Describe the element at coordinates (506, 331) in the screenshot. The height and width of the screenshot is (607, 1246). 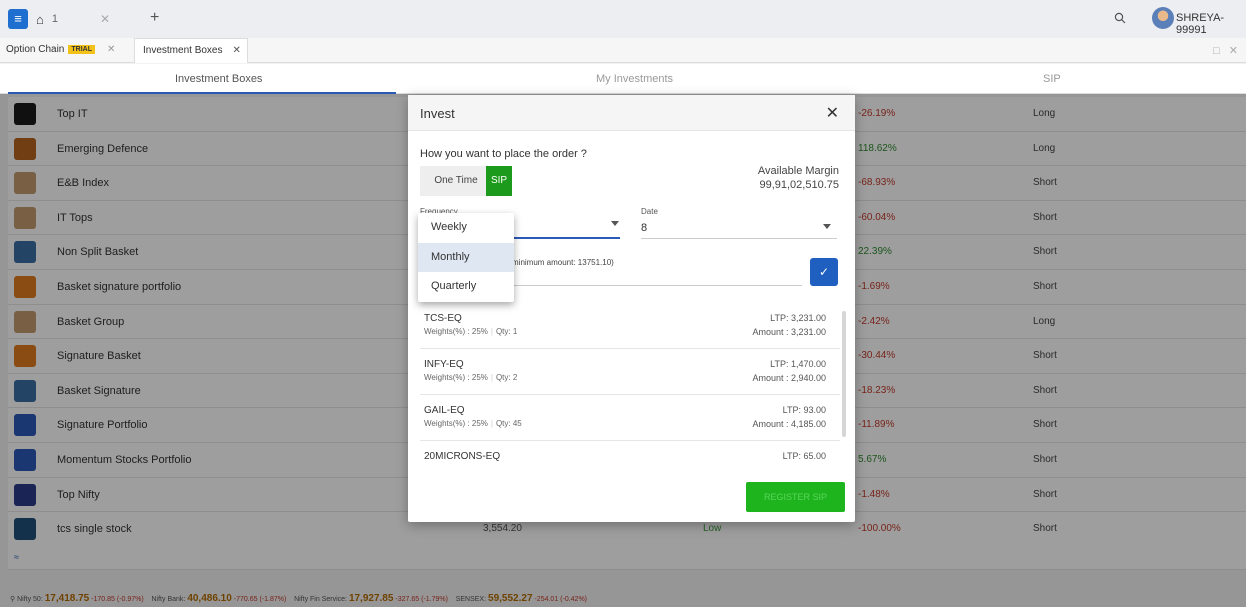
I see `holding-qty: Qty: 1` at that location.